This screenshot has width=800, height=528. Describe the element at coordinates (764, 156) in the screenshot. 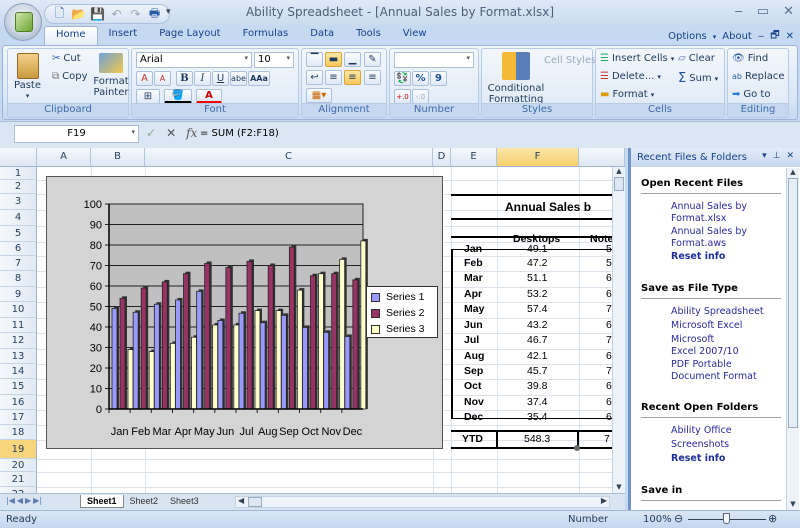

I see `pane-dropdown-icon: ▾` at that location.